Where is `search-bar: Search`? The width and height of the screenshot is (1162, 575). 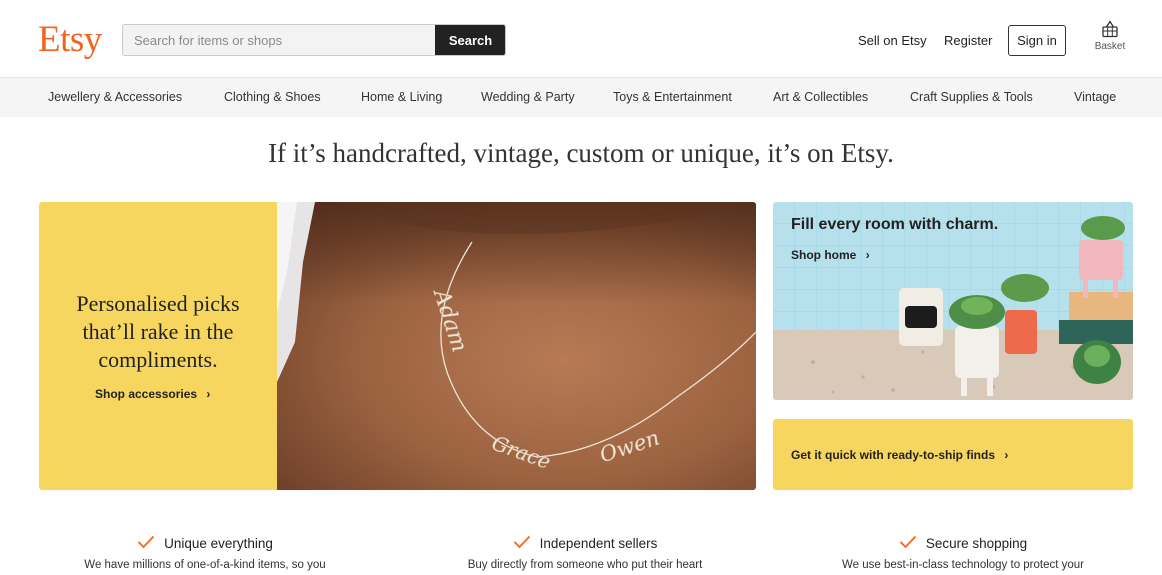 search-bar: Search is located at coordinates (314, 40).